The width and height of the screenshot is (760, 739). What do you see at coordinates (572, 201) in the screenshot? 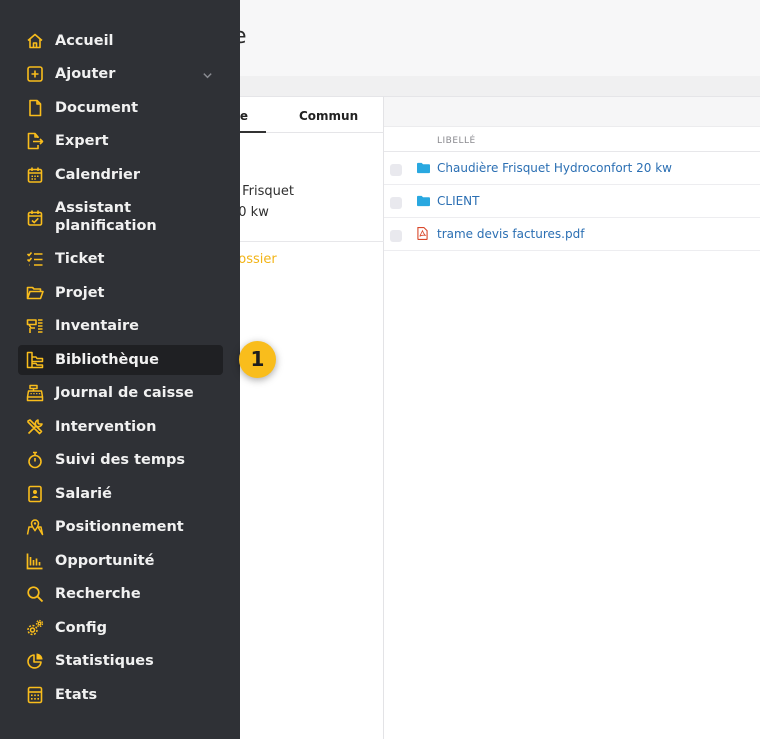
I see `table-row: CLIENT` at bounding box center [572, 201].